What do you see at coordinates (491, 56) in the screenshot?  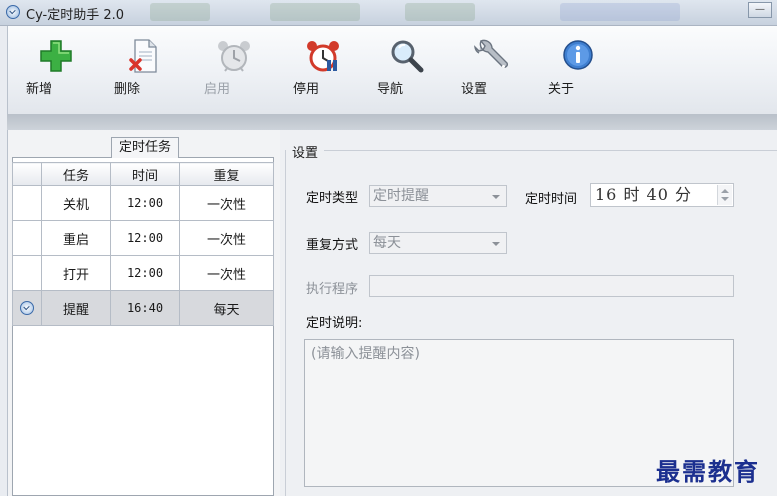 I see `wrench-icon` at bounding box center [491, 56].